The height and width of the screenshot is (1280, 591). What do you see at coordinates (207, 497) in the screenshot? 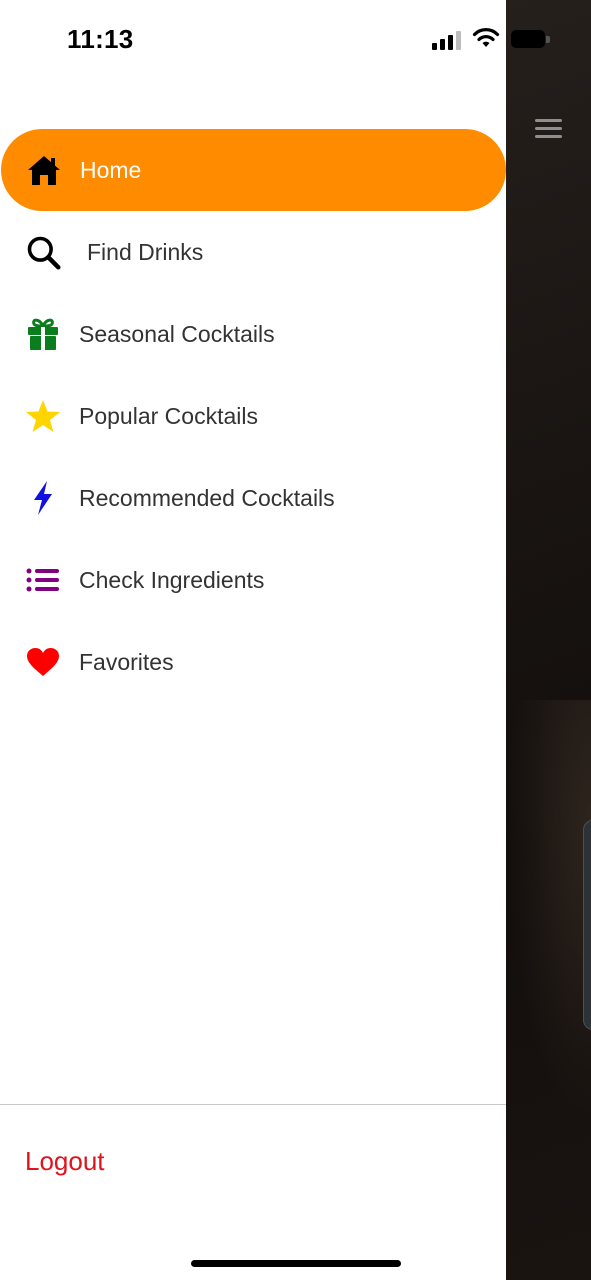
I see `menu-item-label: Recommended Cocktails` at bounding box center [207, 497].